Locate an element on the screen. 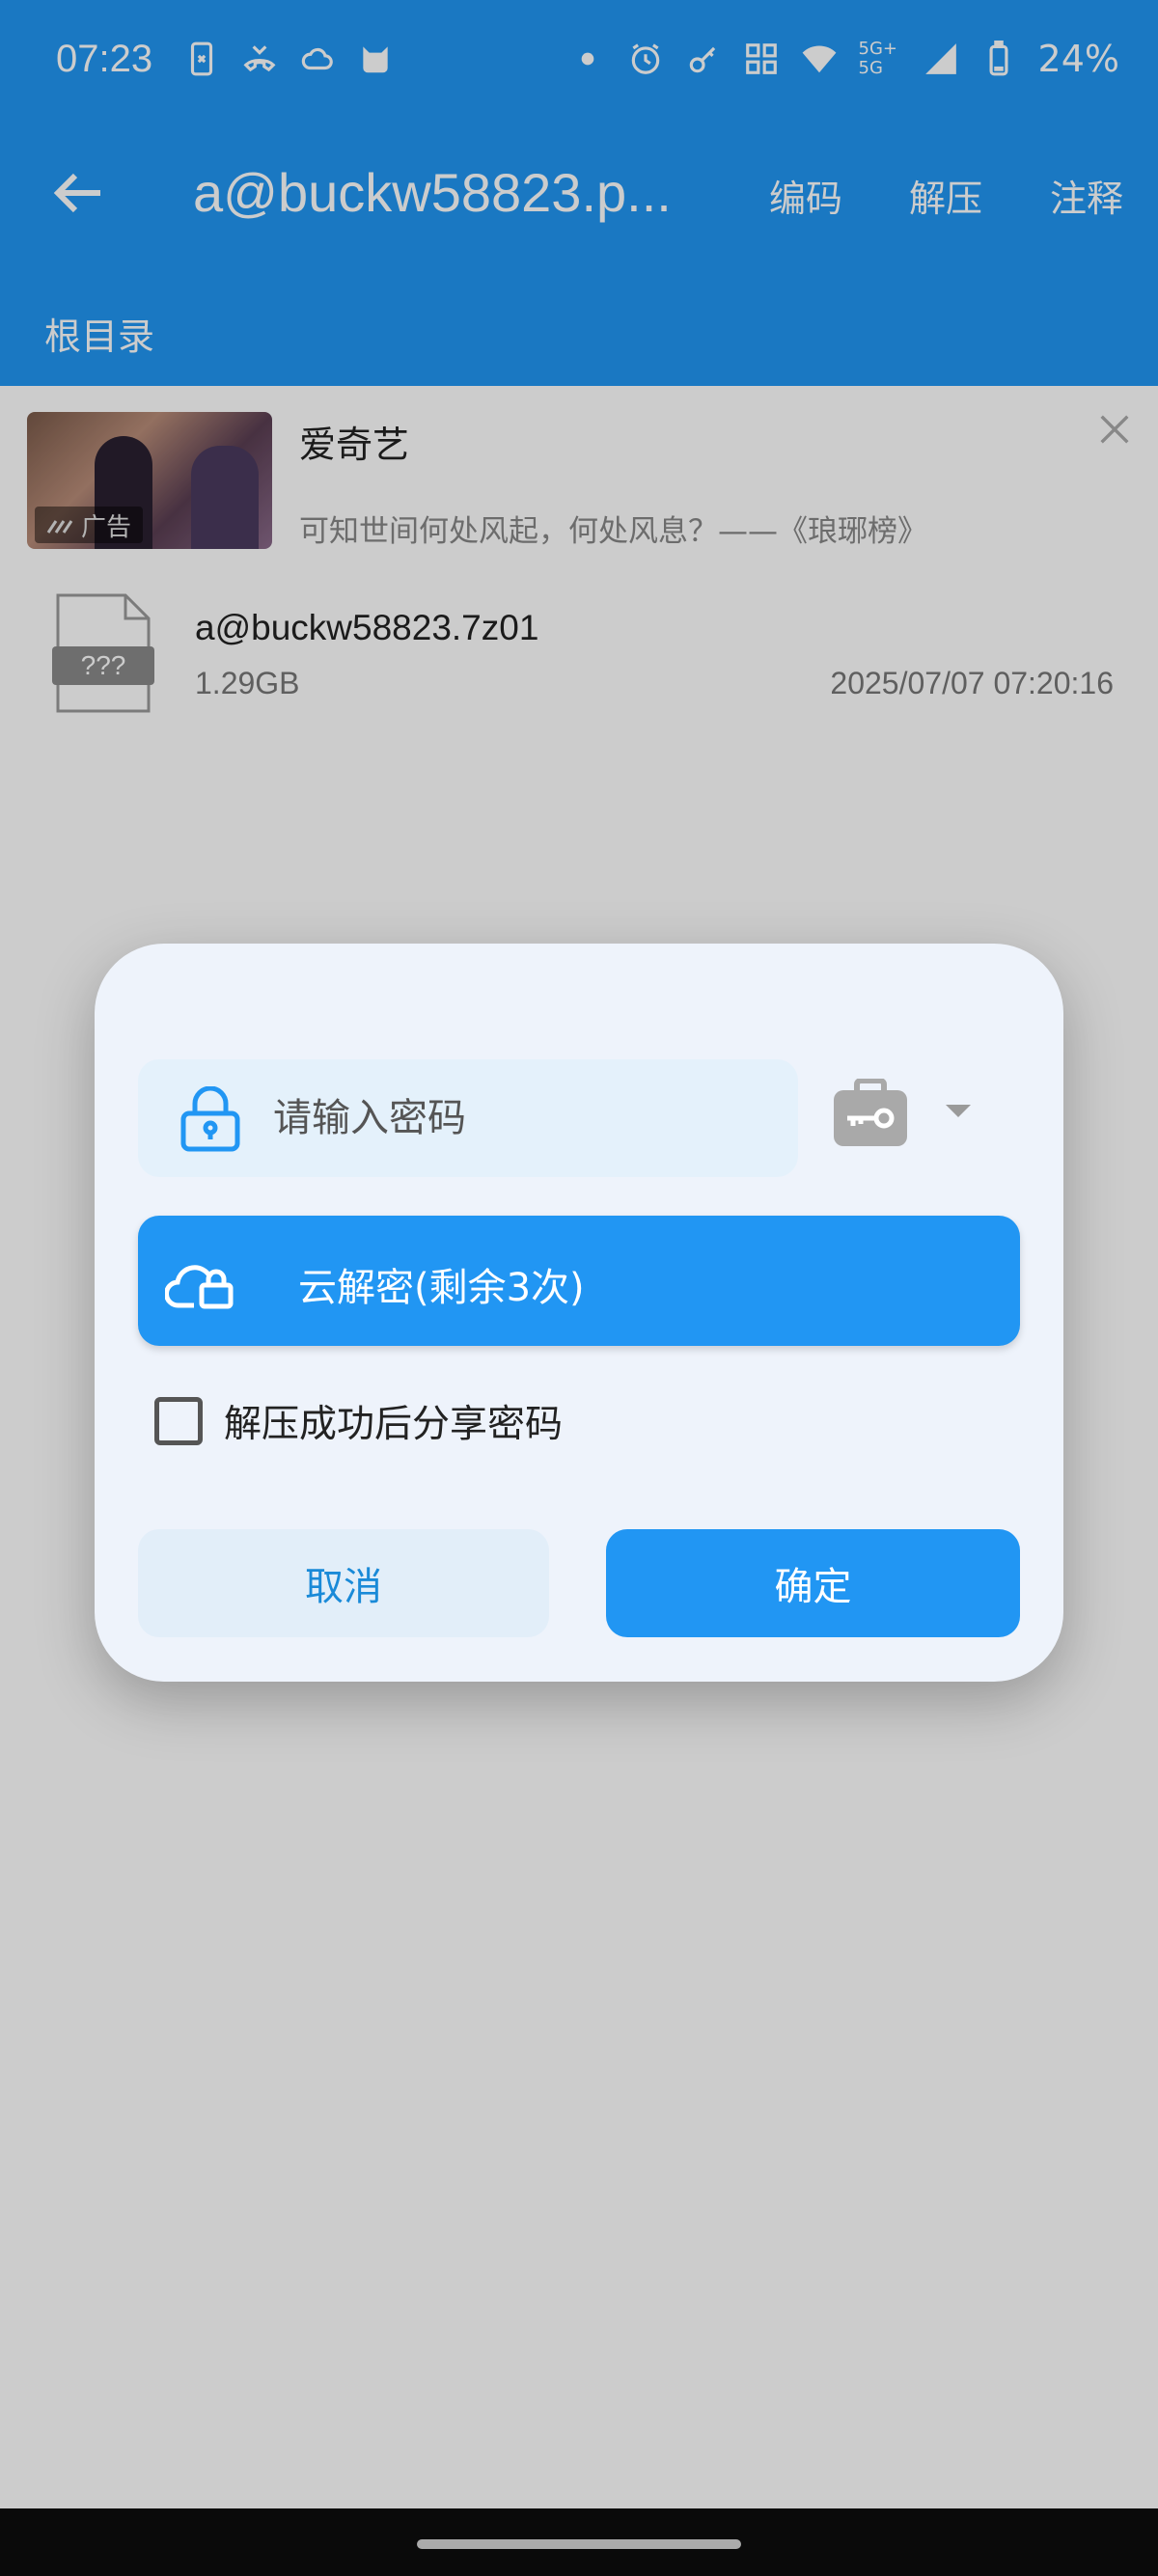  cloud-decrypt-button: 云解密(剩余3次) is located at coordinates (579, 1281).